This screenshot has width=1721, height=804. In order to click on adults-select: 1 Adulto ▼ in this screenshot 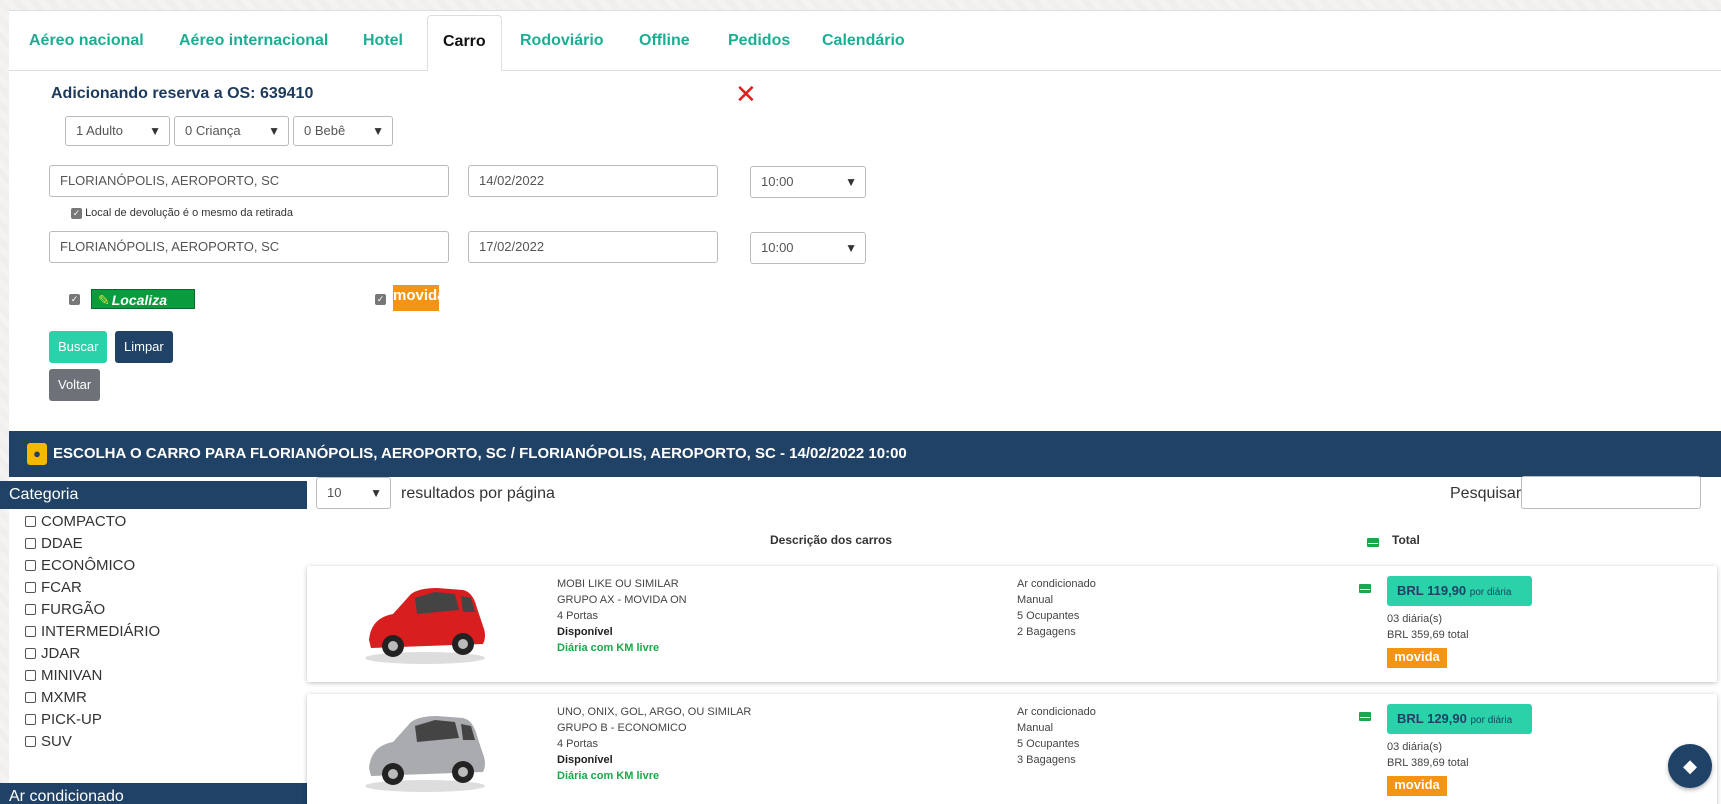, I will do `click(117, 131)`.